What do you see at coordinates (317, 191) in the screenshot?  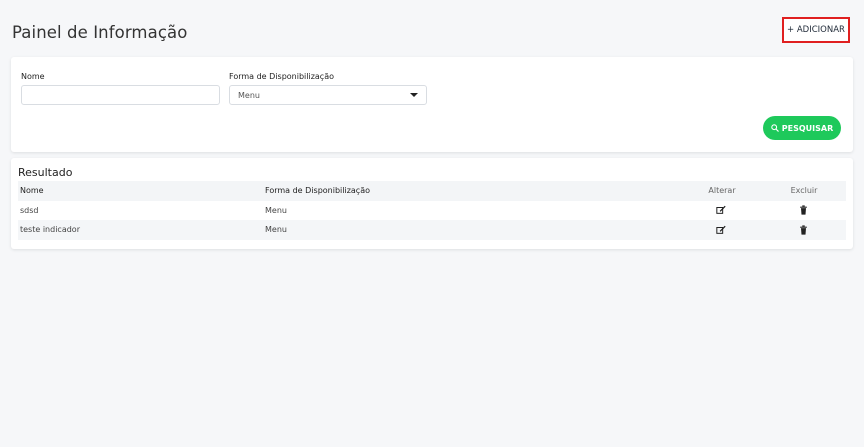 I see `col-header-forma: Forma de Disponibilização` at bounding box center [317, 191].